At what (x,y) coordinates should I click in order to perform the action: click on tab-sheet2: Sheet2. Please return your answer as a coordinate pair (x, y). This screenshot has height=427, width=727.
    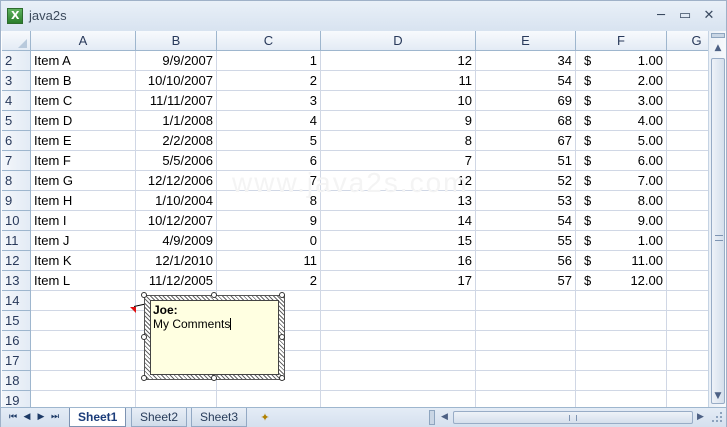
    Looking at the image, I should click on (159, 417).